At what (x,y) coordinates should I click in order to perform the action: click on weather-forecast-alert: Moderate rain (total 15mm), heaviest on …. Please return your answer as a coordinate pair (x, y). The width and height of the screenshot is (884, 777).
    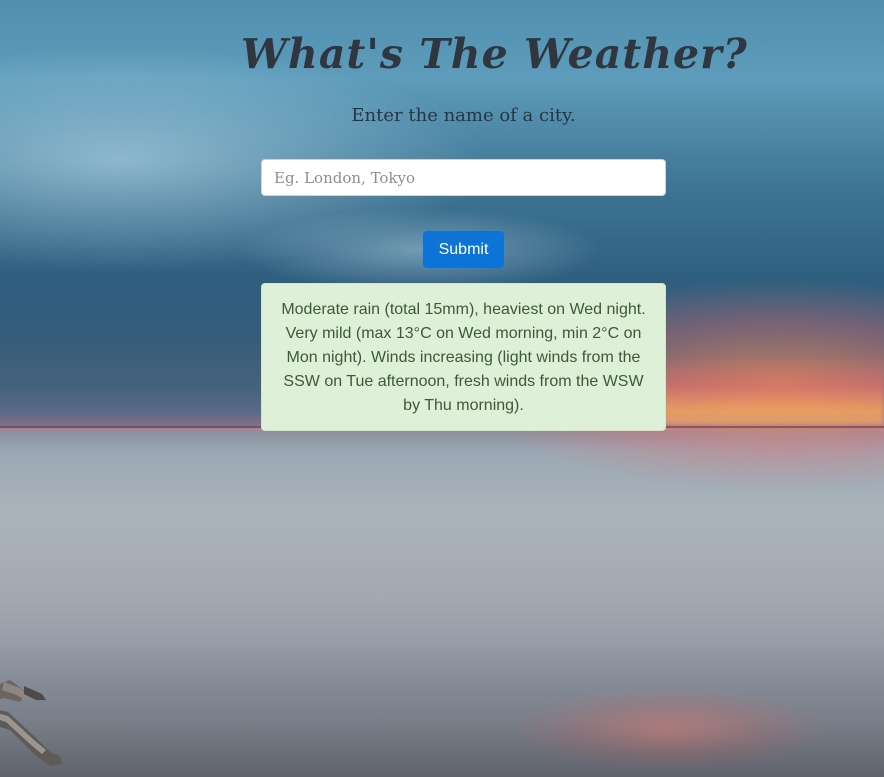
    Looking at the image, I should click on (463, 357).